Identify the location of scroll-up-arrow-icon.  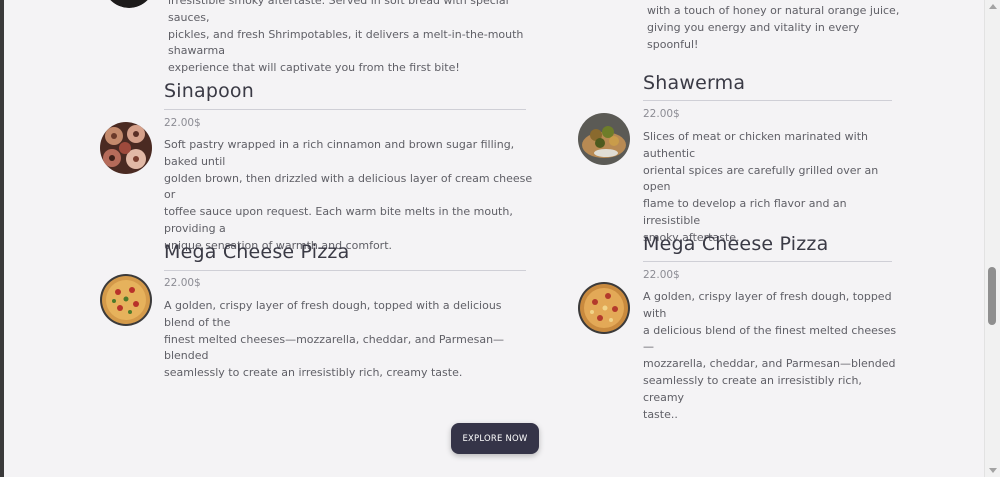
(993, 6).